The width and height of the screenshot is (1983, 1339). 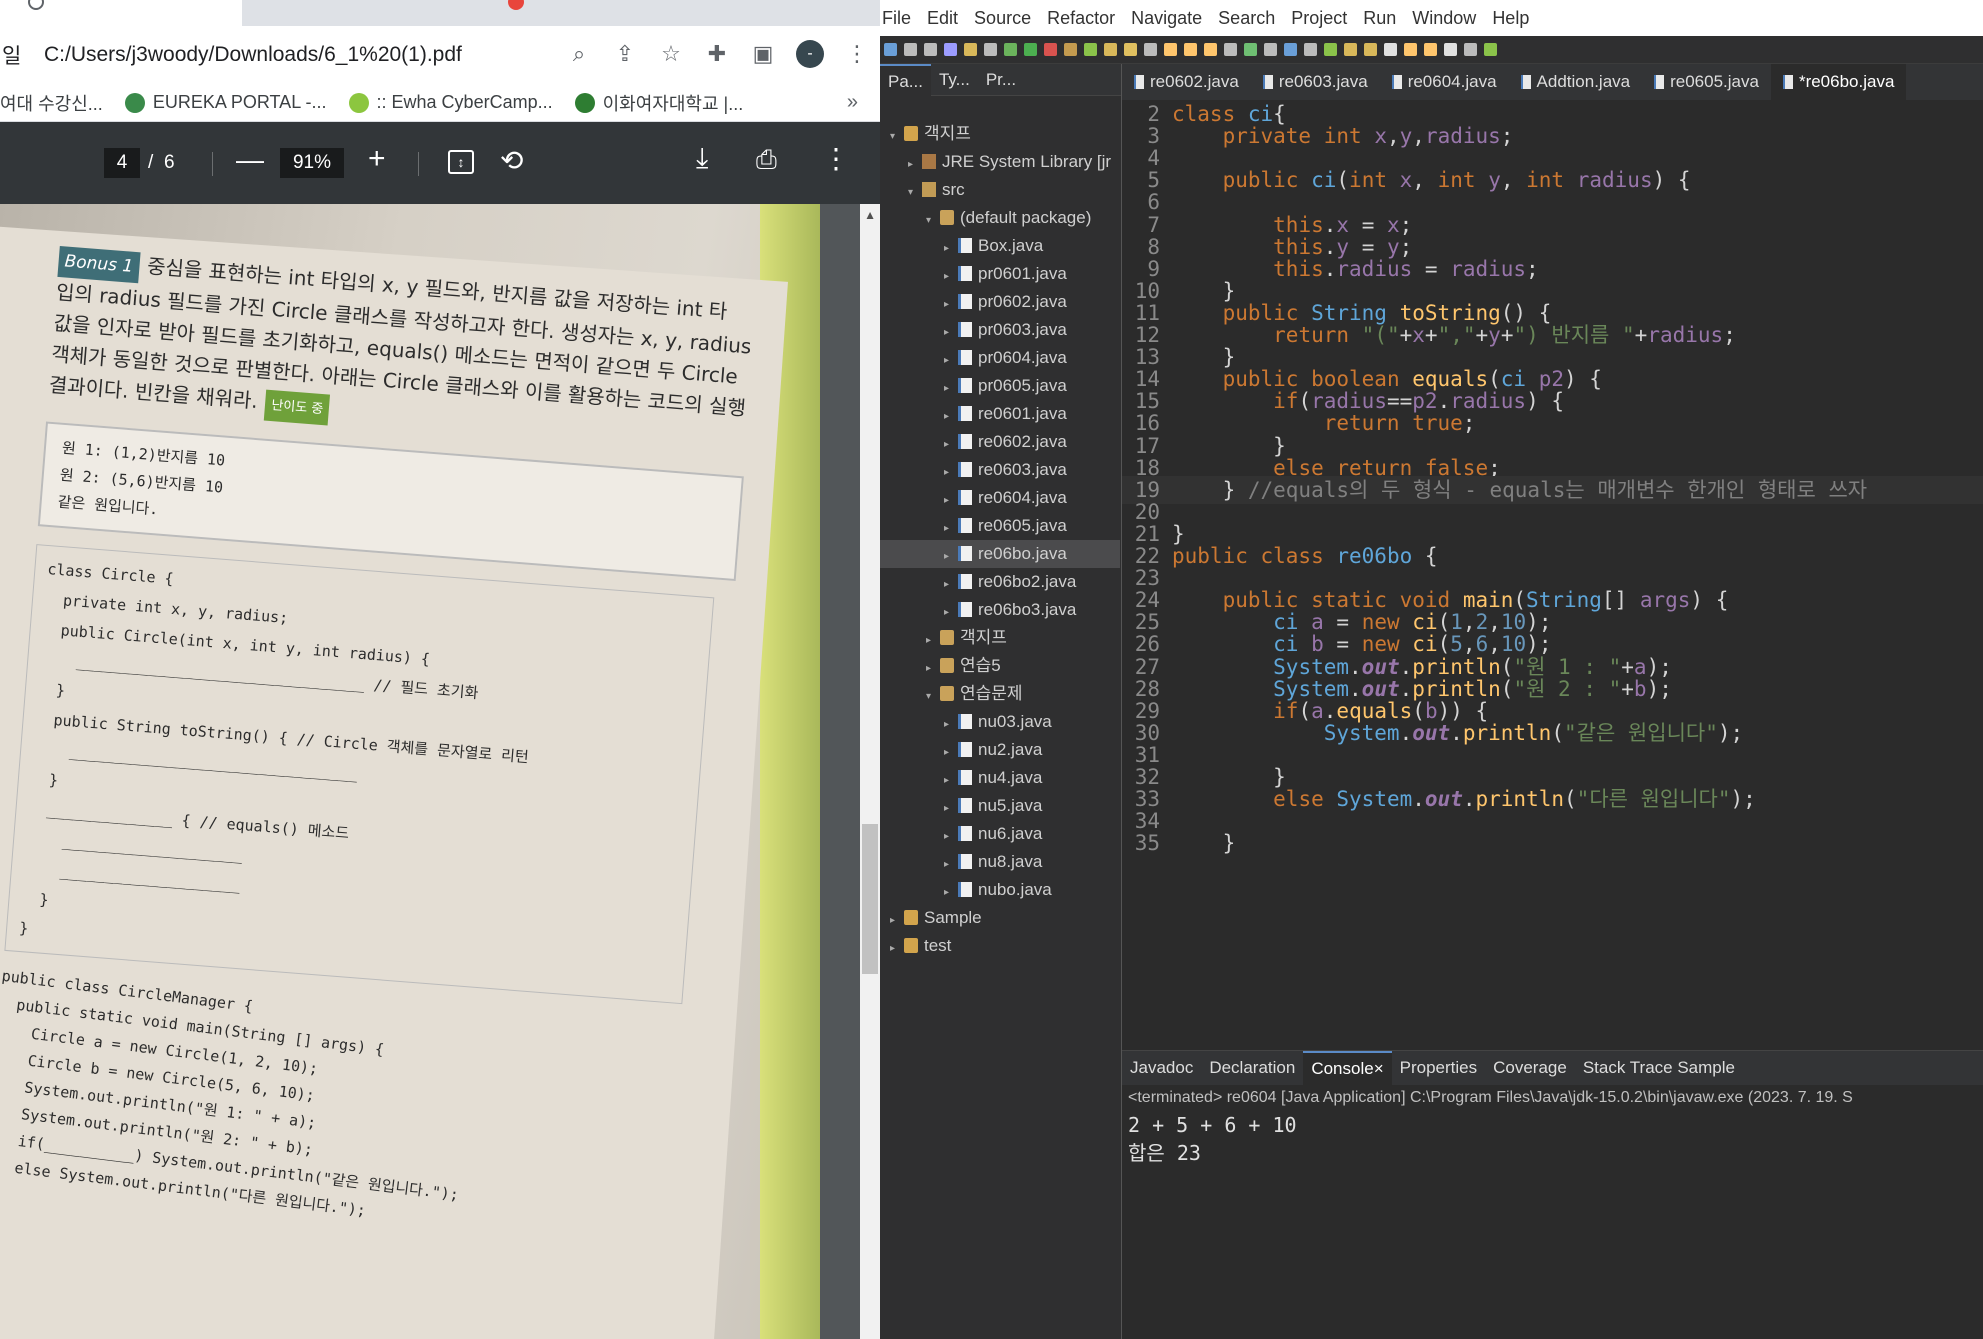 What do you see at coordinates (1000, 638) in the screenshot?
I see `tree-item: ▸ 객지프` at bounding box center [1000, 638].